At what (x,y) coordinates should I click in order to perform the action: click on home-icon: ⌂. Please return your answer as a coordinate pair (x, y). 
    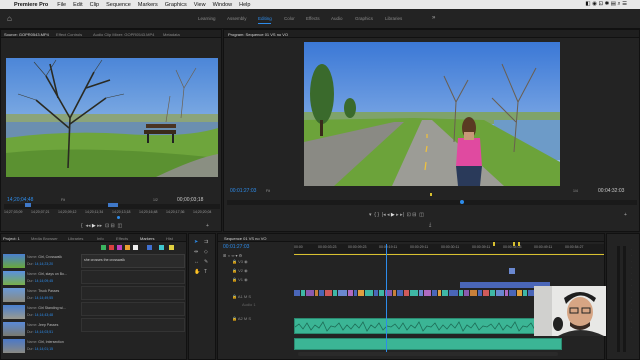
    Looking at the image, I should click on (12, 18).